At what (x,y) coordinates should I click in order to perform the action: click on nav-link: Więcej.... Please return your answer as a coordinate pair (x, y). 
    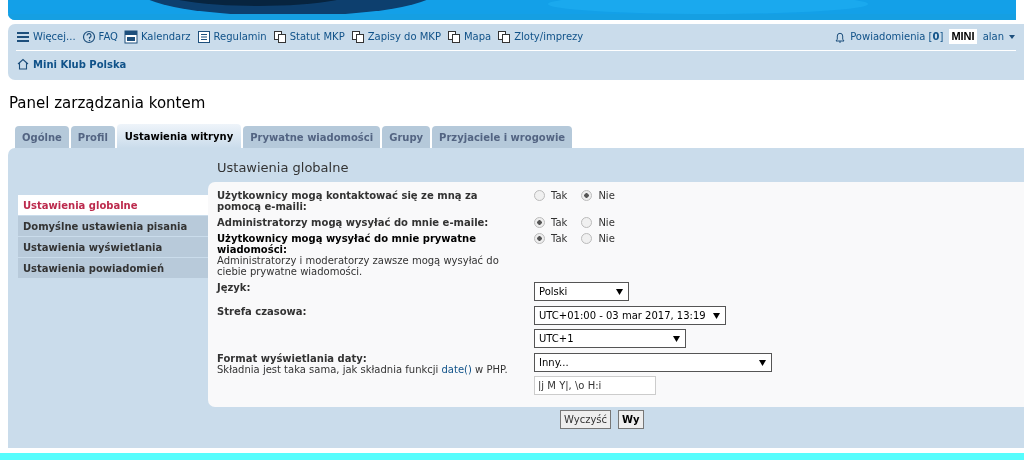
    Looking at the image, I should click on (46, 36).